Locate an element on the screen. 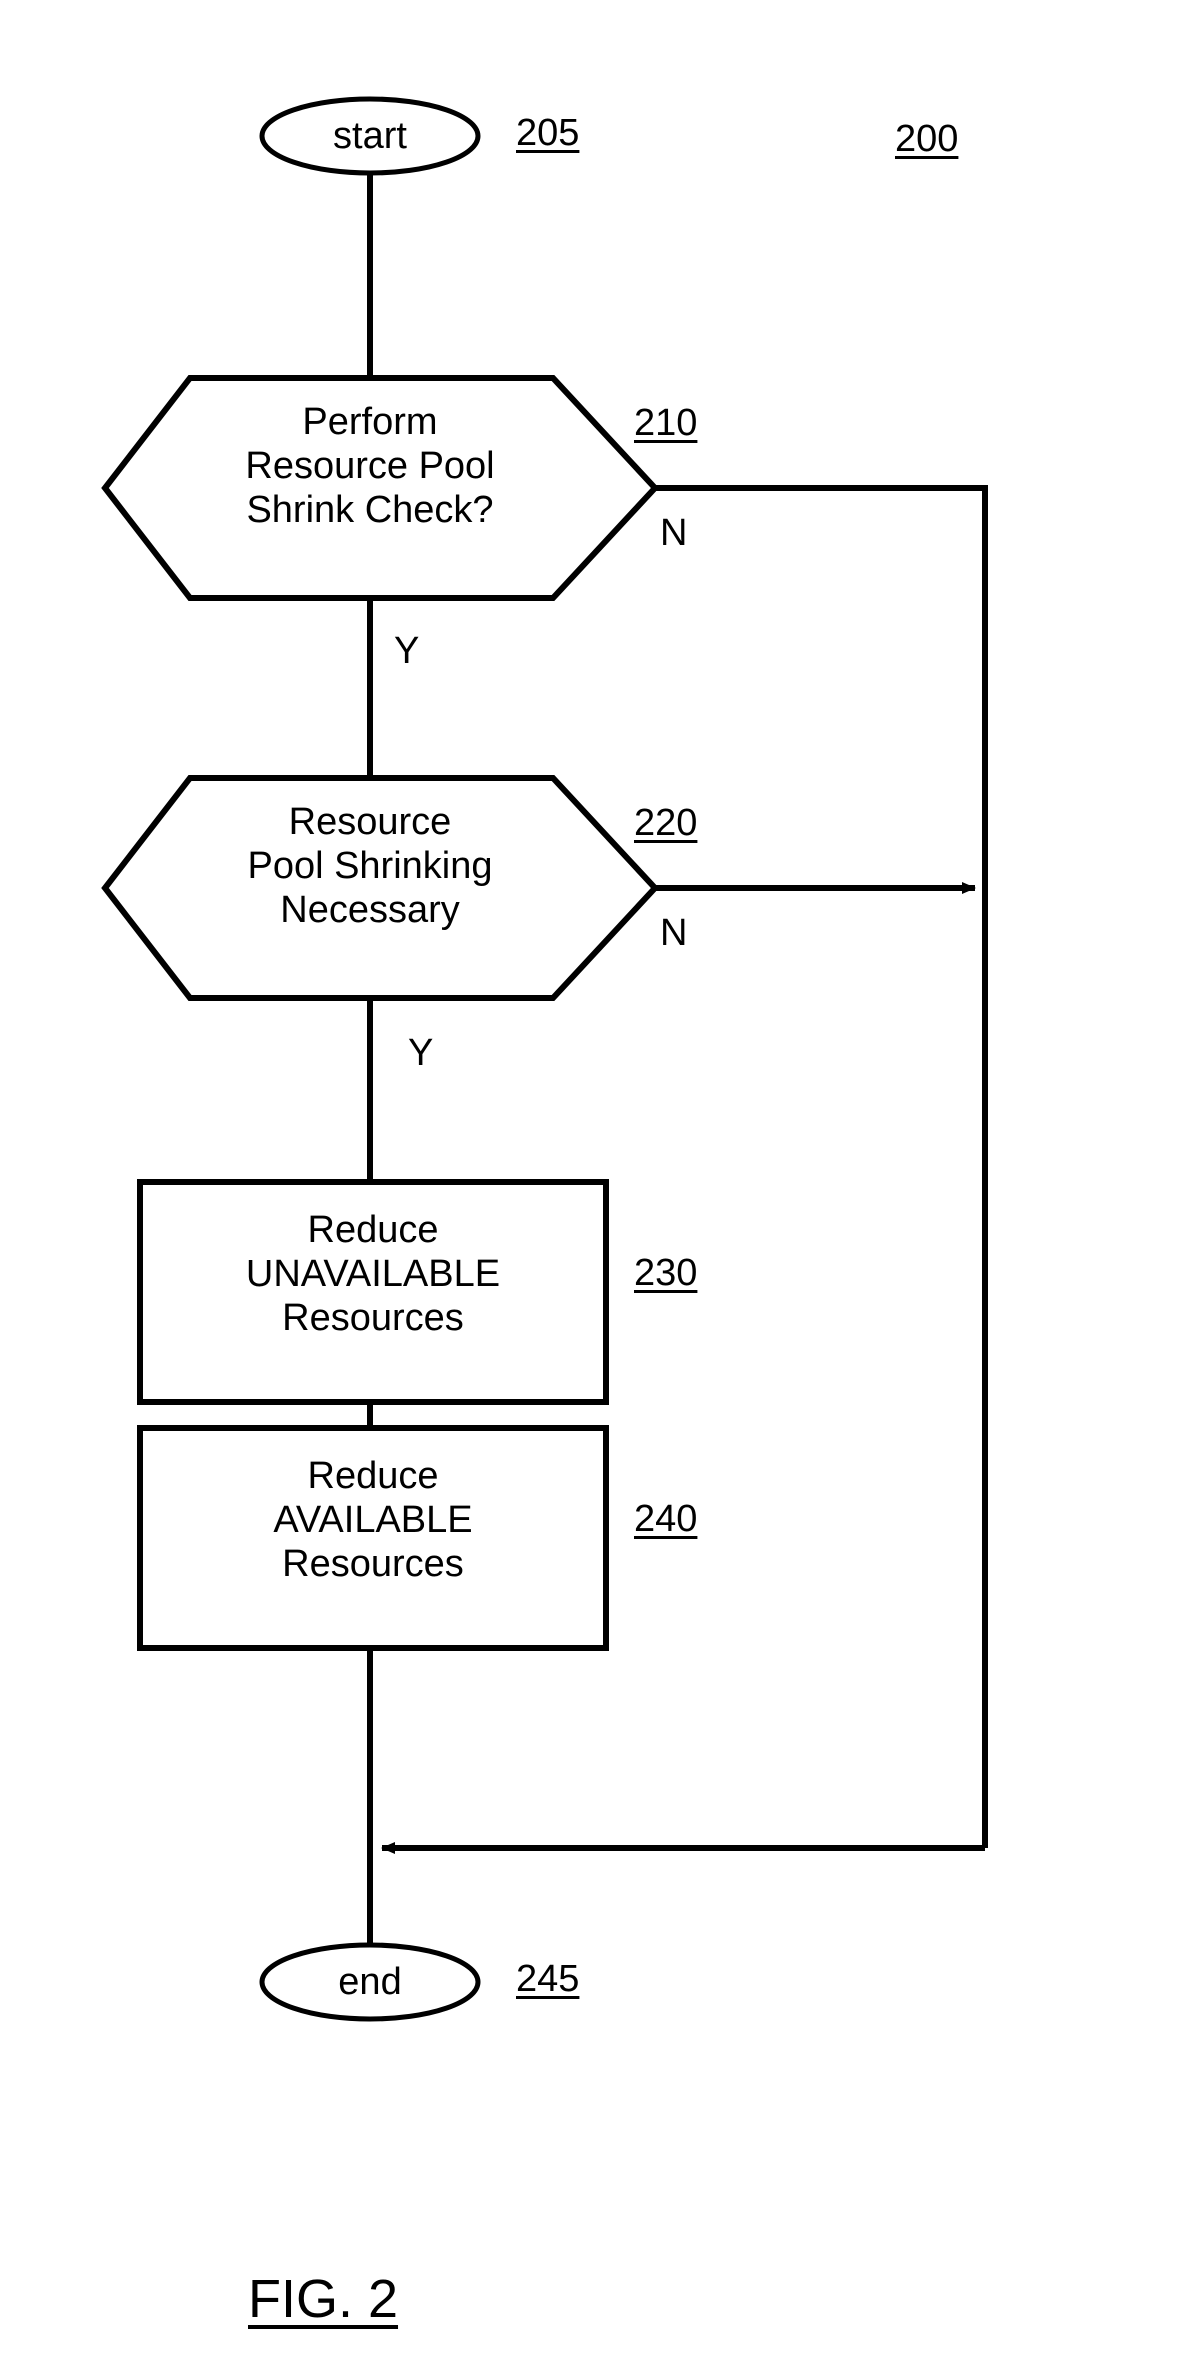  decision-210-ref: 210 is located at coordinates (666, 423).